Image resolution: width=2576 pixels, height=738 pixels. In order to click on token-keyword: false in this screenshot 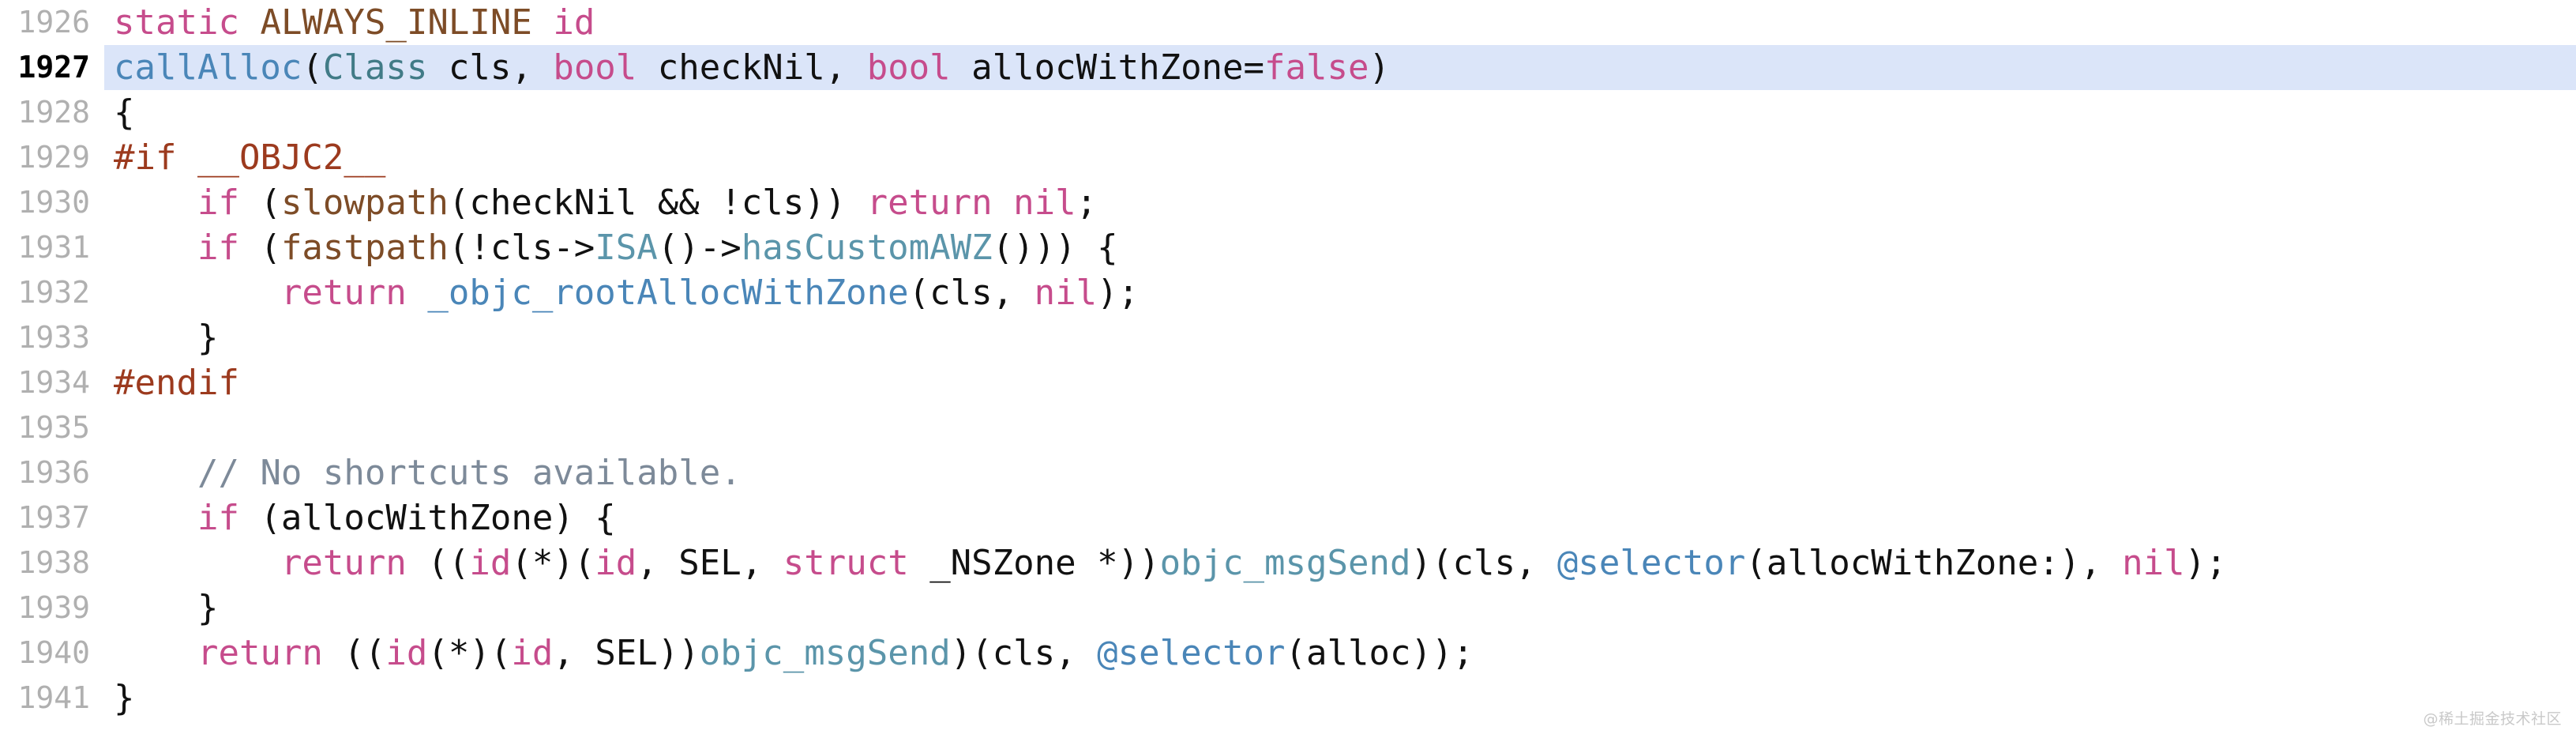, I will do `click(1316, 67)`.